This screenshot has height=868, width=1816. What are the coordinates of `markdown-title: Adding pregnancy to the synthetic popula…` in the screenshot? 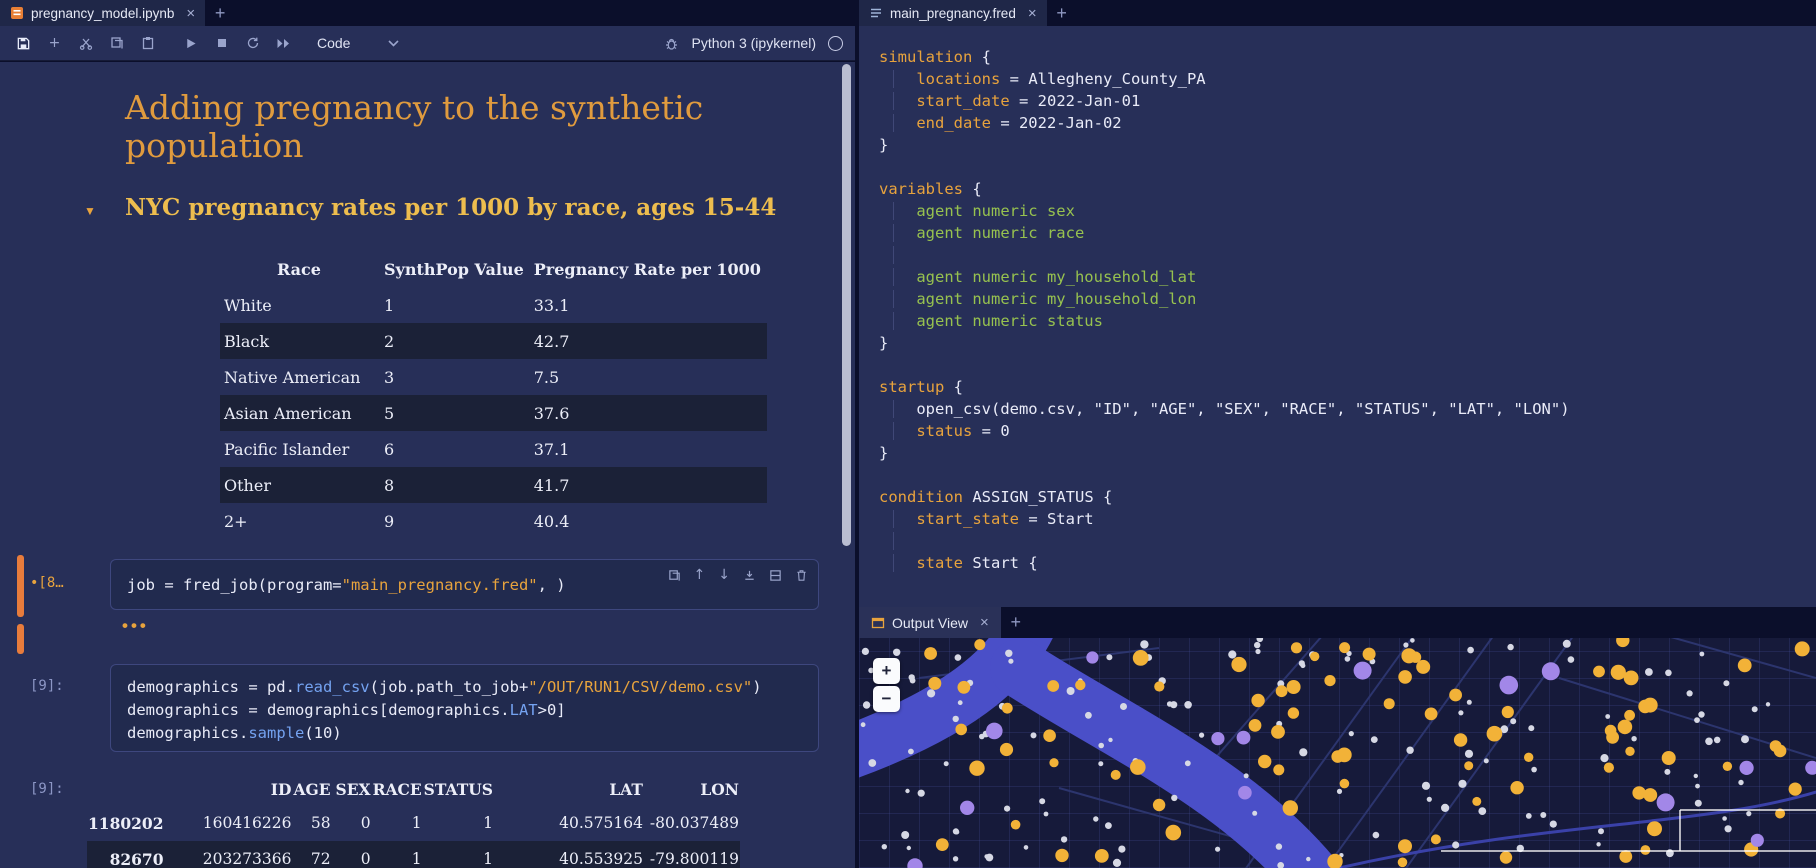 It's located at (414, 127).